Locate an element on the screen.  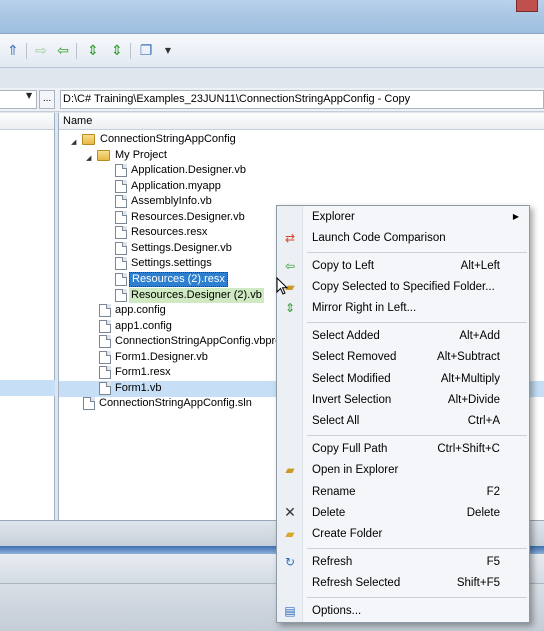
menu-item-select-added: Select Added Alt+Add is located at coordinates (403, 336).